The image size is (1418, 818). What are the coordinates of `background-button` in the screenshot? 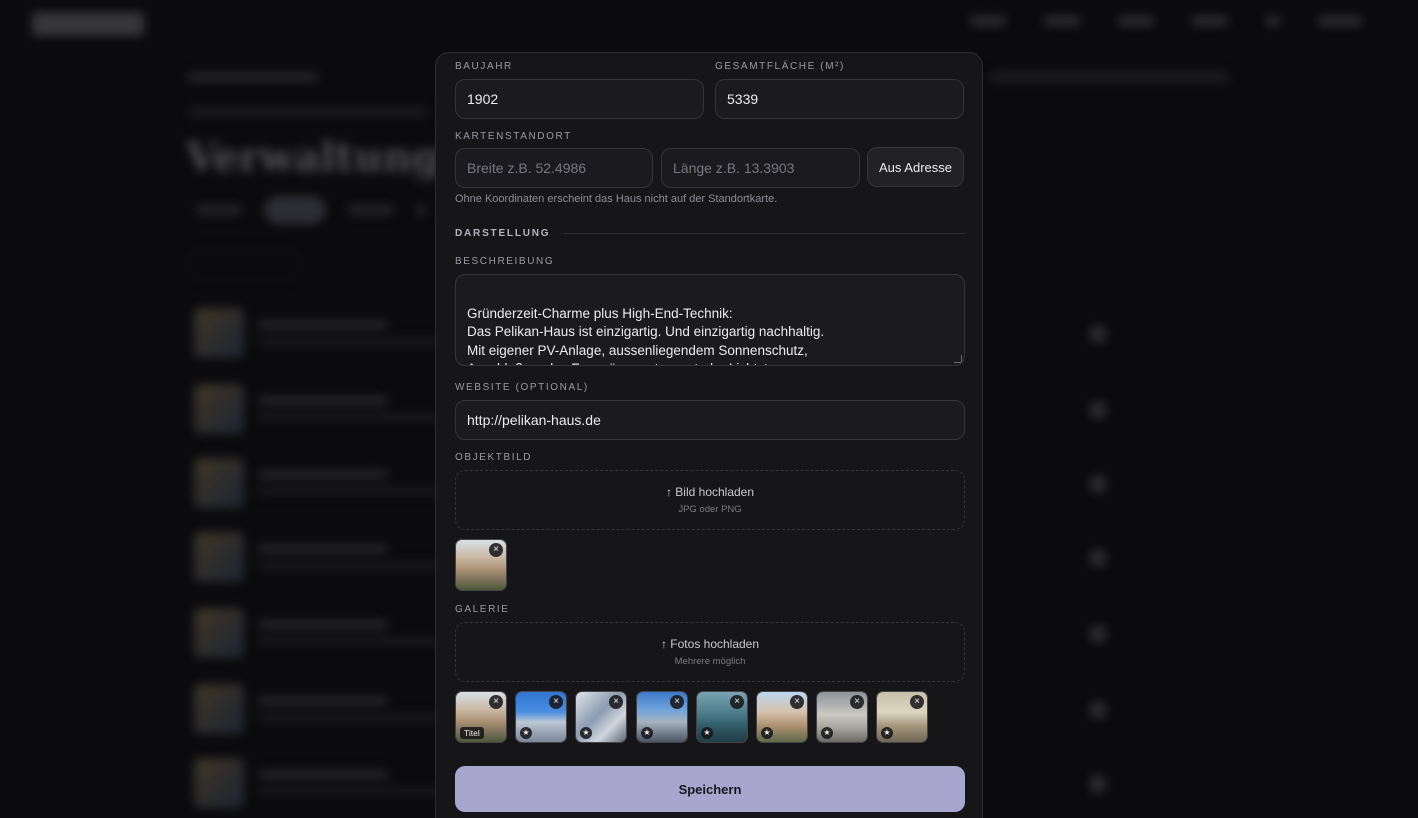 It's located at (244, 265).